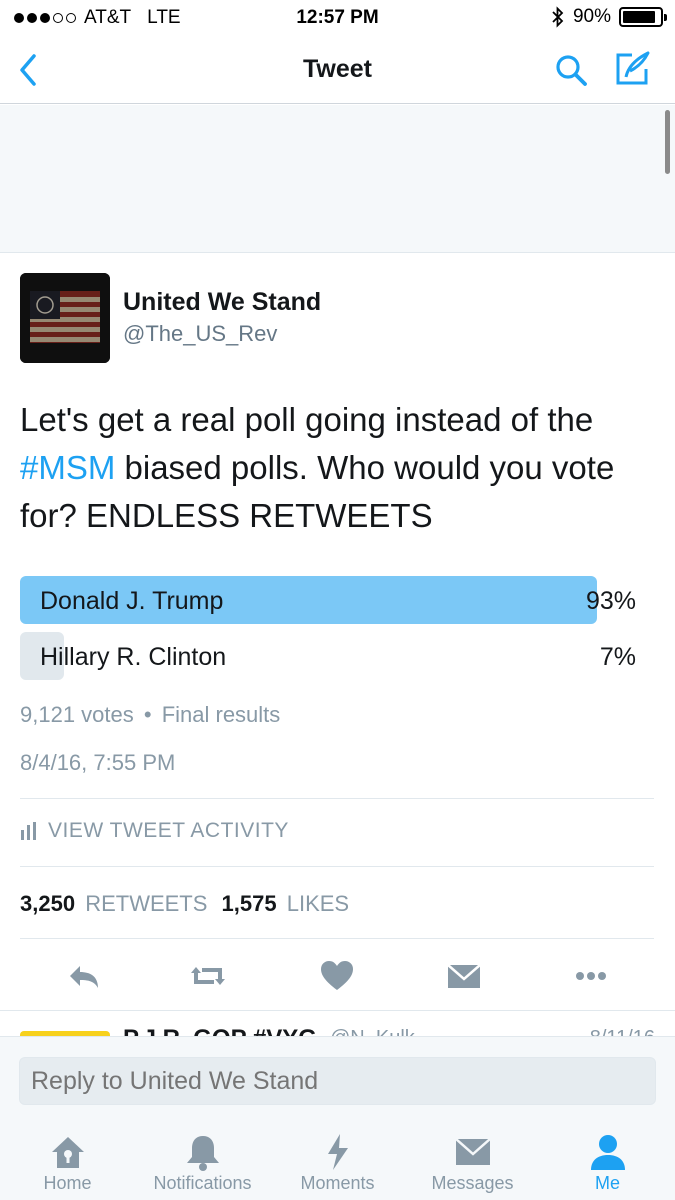  I want to click on retweet-count: 3,250, so click(47, 903).